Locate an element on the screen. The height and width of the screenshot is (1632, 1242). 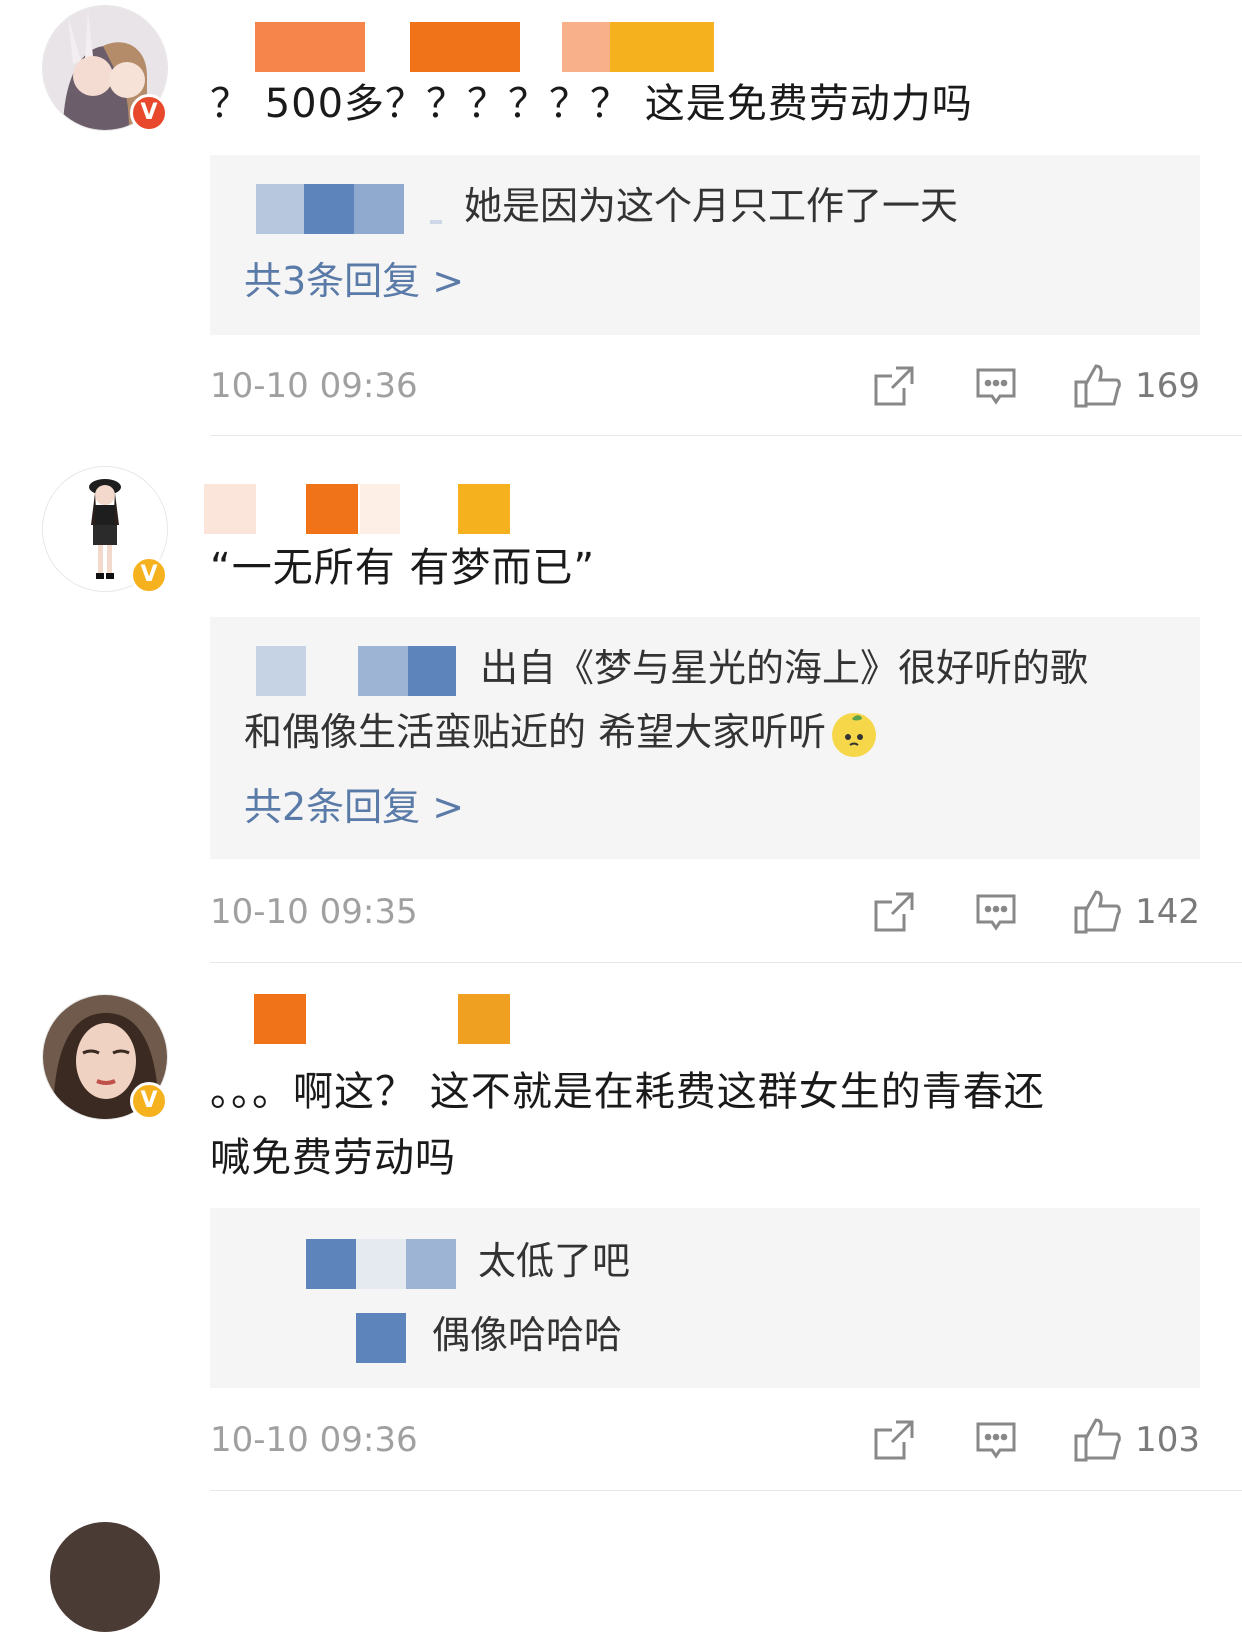
comment-text-line: 。。。啊这？ 这不就是在耗费这群女生的青春还 is located at coordinates (627, 1092).